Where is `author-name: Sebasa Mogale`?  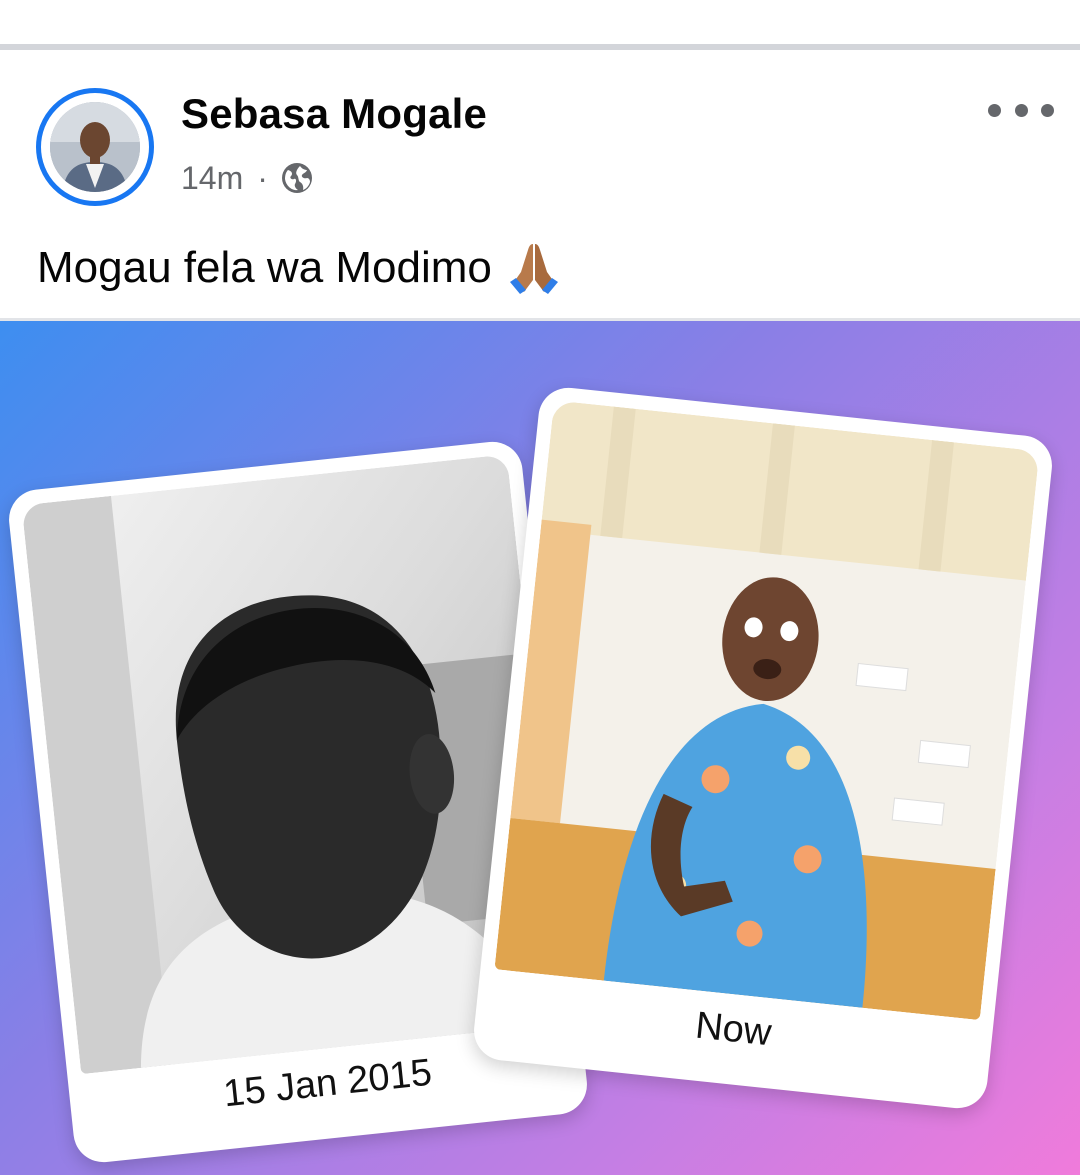 author-name: Sebasa Mogale is located at coordinates (334, 114).